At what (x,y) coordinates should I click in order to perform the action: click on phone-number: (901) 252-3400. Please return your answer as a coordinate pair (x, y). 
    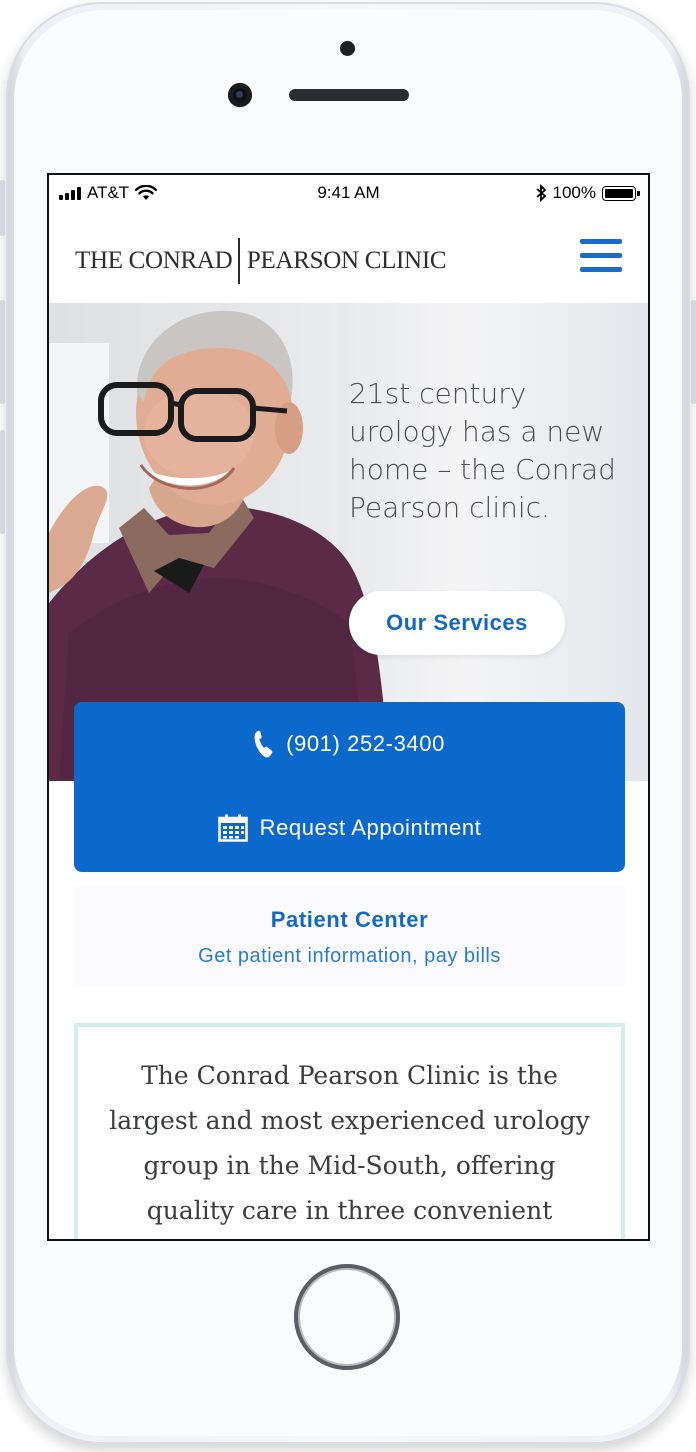
    Looking at the image, I should click on (365, 743).